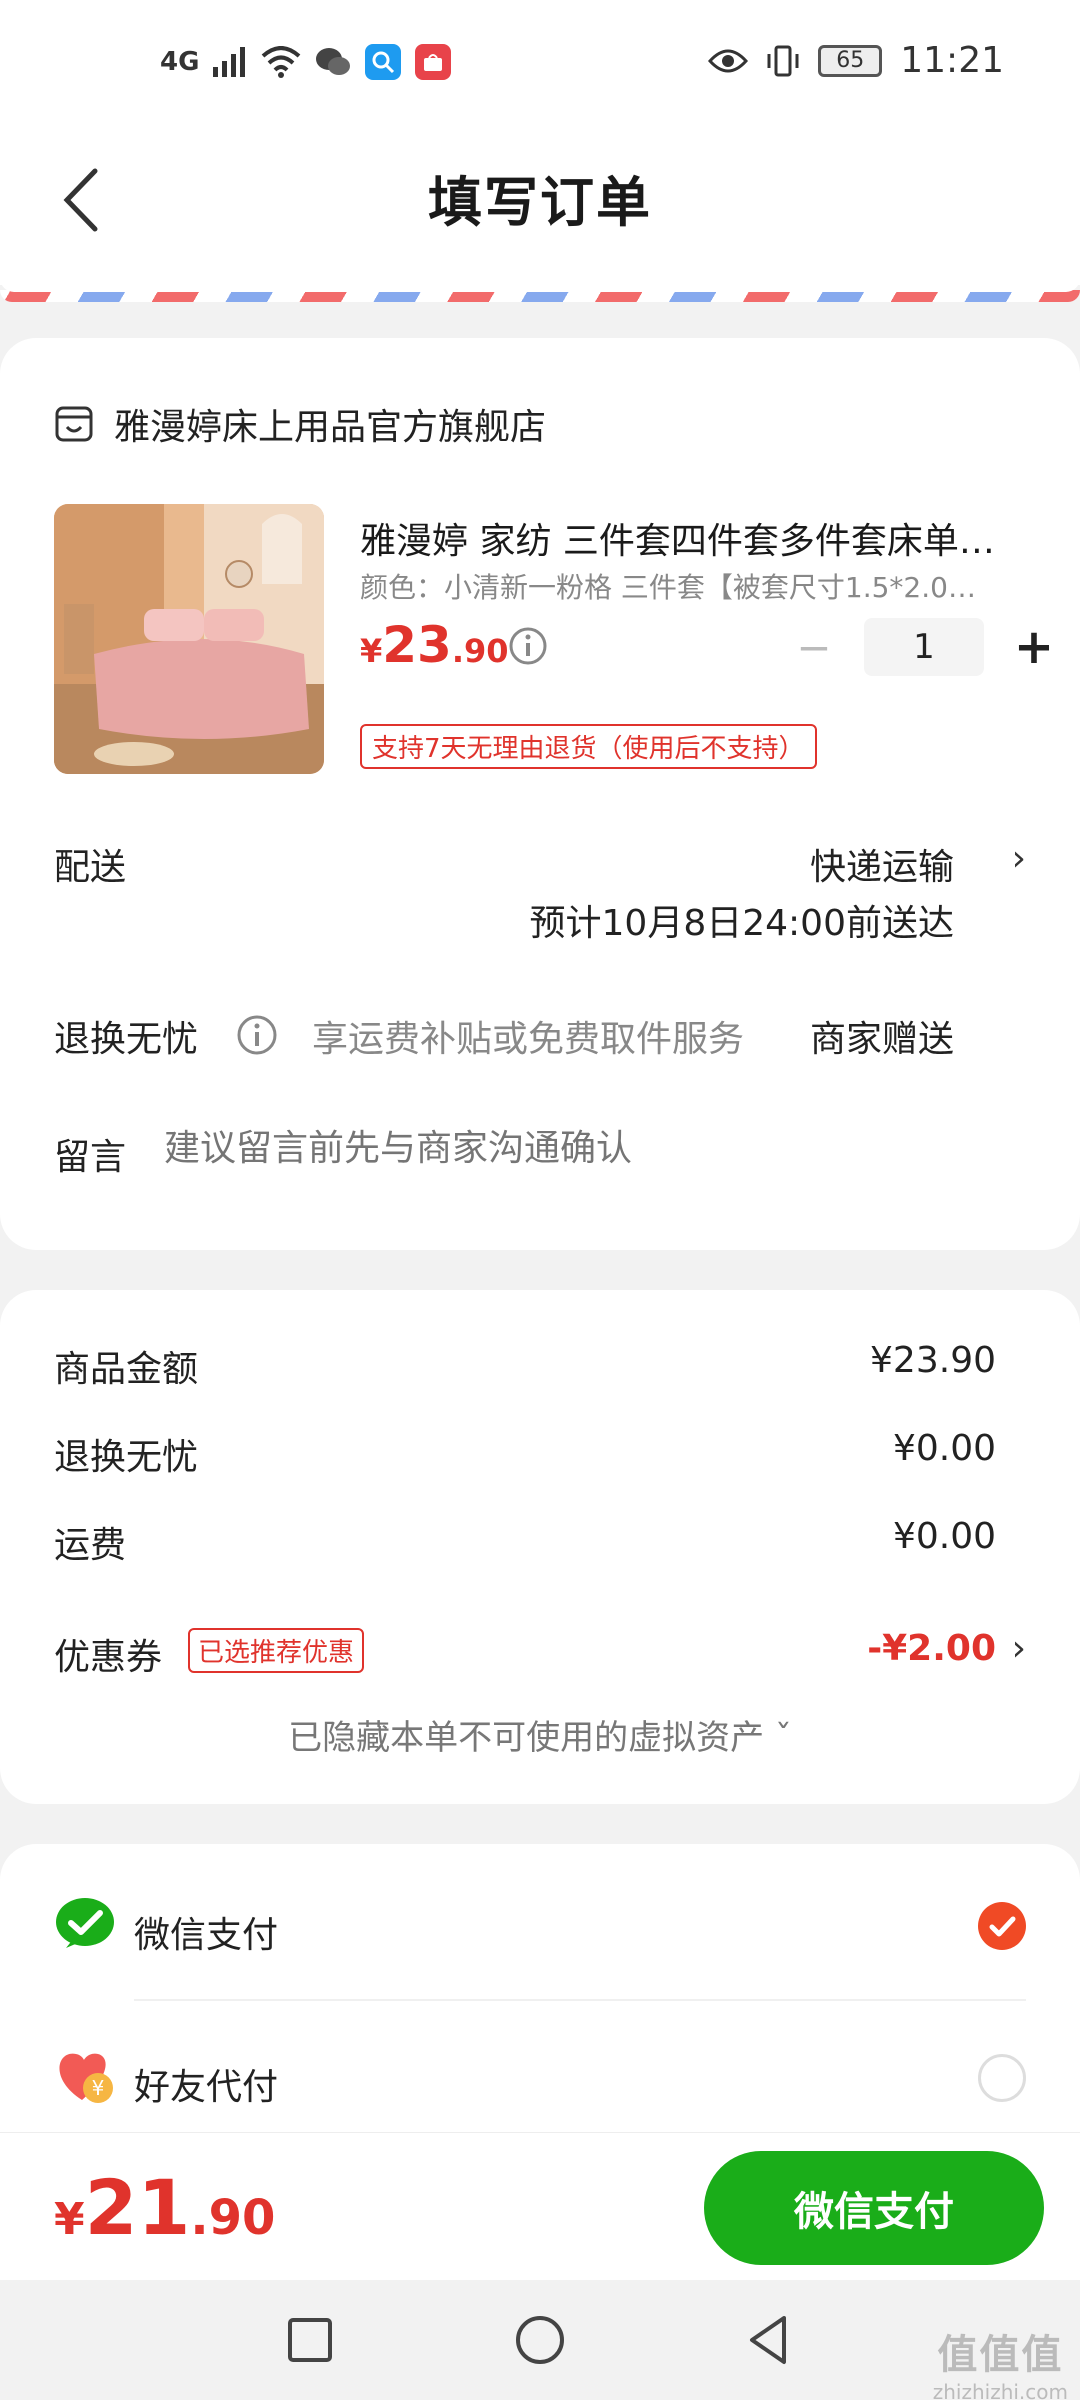 Image resolution: width=1080 pixels, height=2400 pixels. What do you see at coordinates (330, 427) in the screenshot?
I see `store-name: 雅漫婷床上用品官方旗舰店` at bounding box center [330, 427].